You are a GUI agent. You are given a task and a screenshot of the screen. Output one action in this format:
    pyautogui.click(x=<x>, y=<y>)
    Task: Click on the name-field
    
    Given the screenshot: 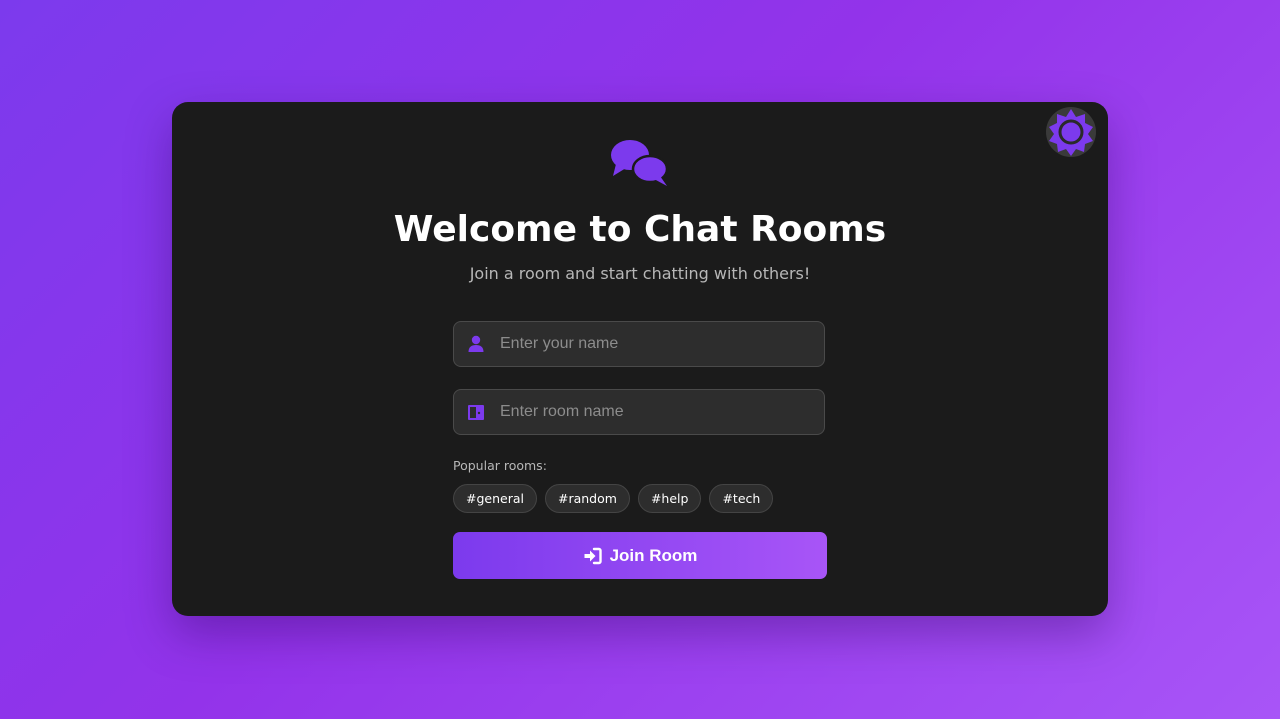 What is the action you would take?
    pyautogui.click(x=639, y=344)
    